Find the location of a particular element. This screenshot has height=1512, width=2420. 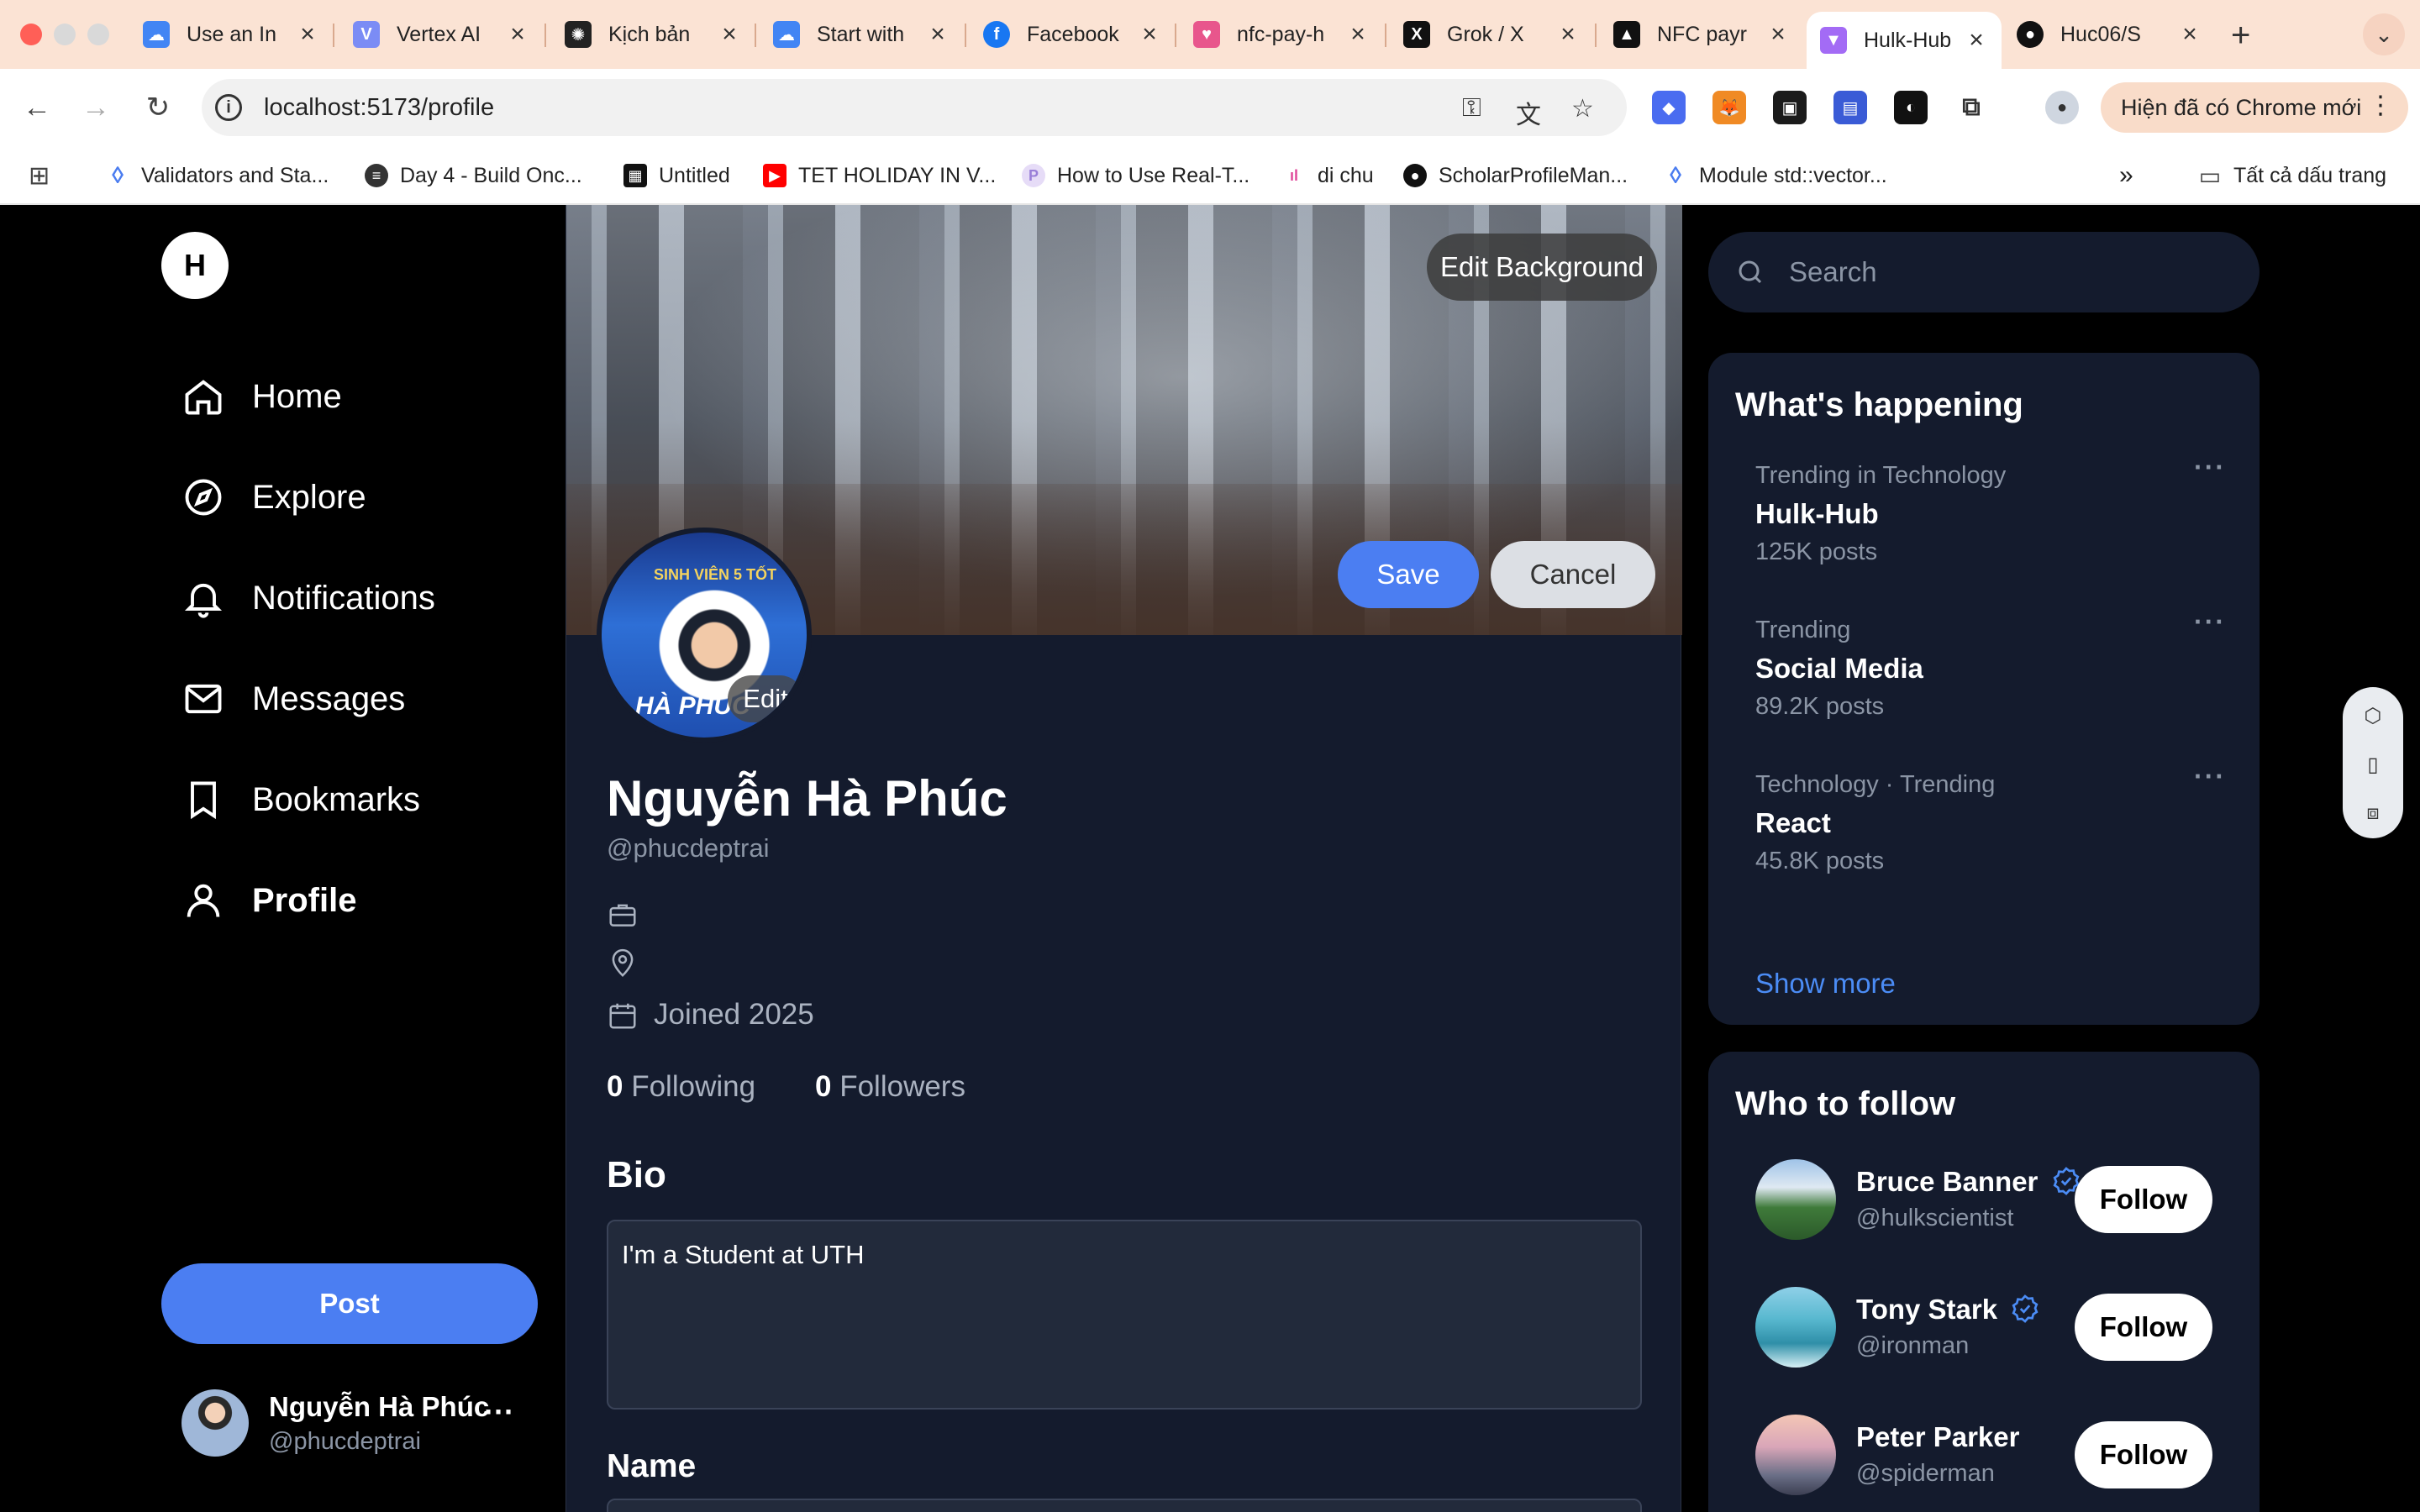

hexagon-icon: ⬡ is located at coordinates (2373, 715).